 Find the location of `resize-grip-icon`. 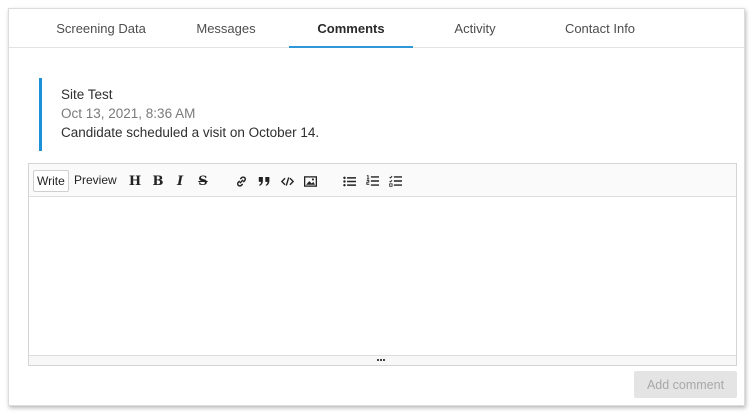

resize-grip-icon is located at coordinates (381, 361).